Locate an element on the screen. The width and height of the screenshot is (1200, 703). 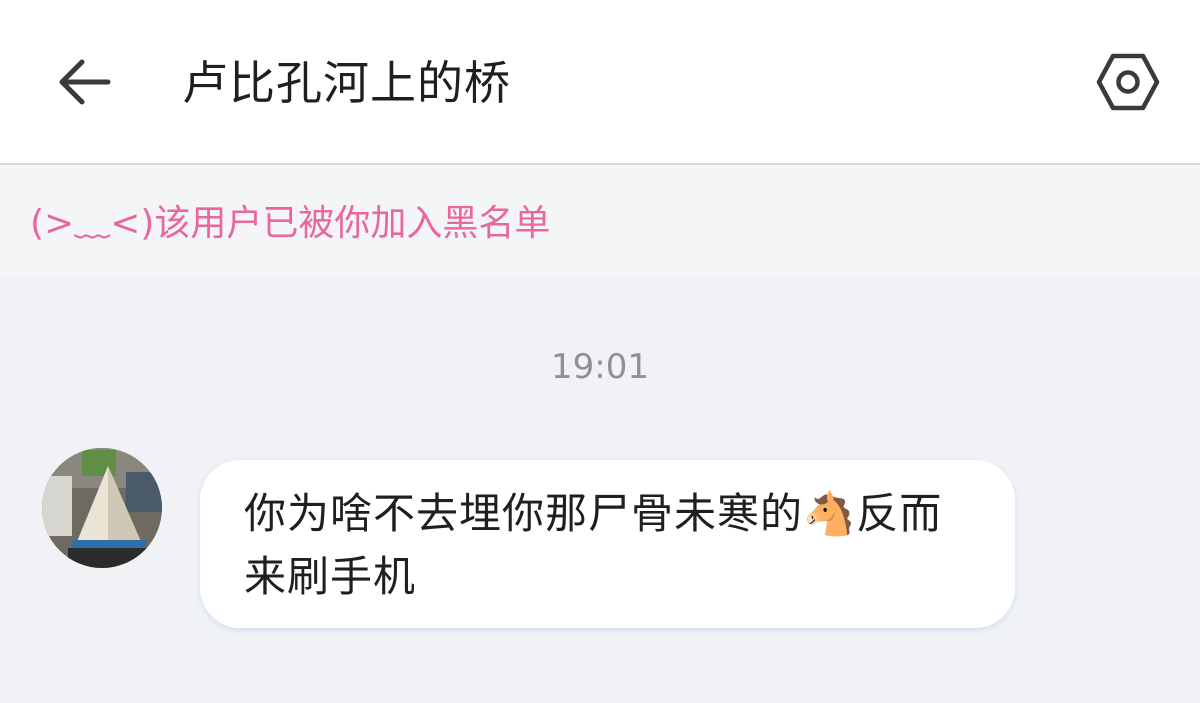
back-button is located at coordinates (84, 82).